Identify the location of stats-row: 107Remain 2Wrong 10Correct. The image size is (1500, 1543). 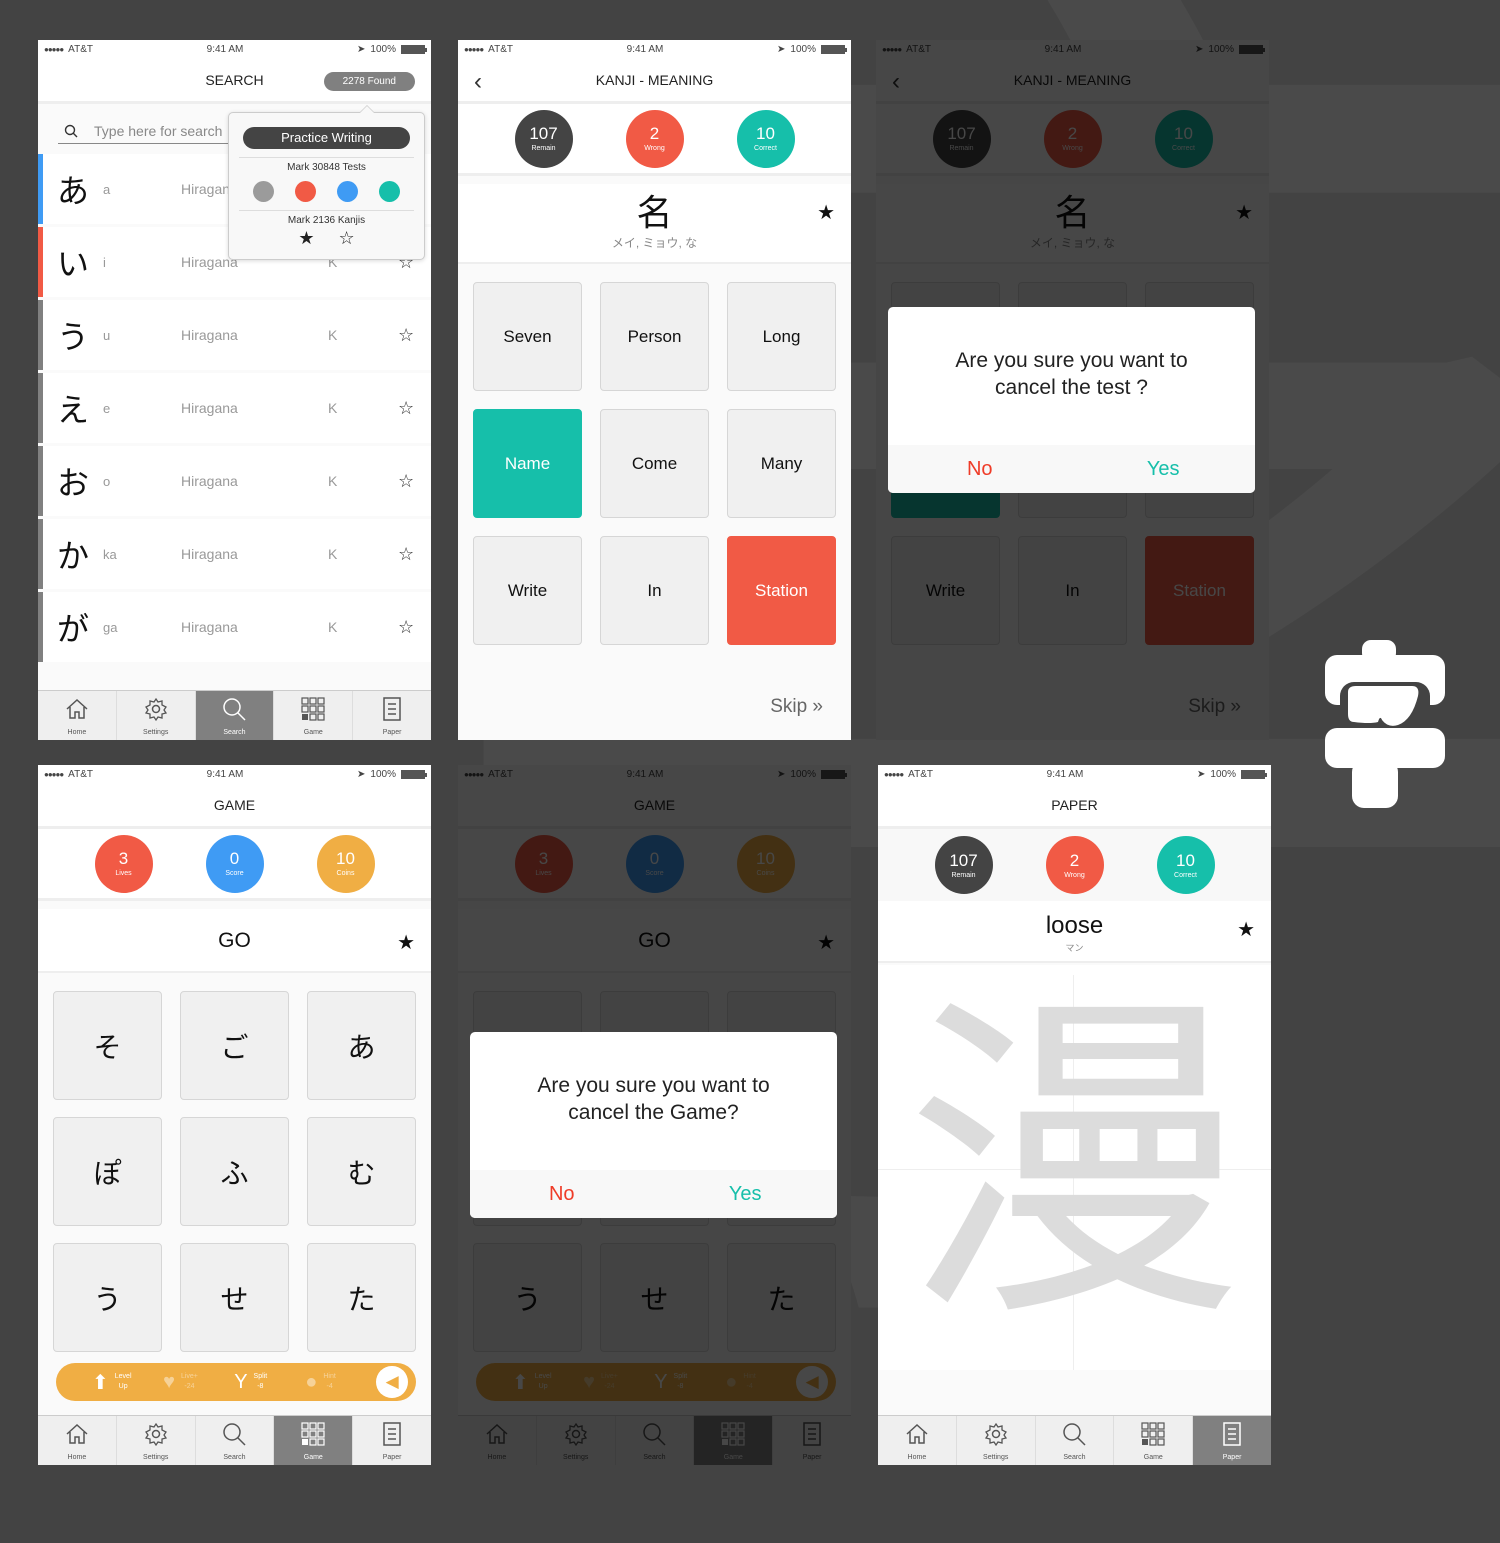
(1074, 865).